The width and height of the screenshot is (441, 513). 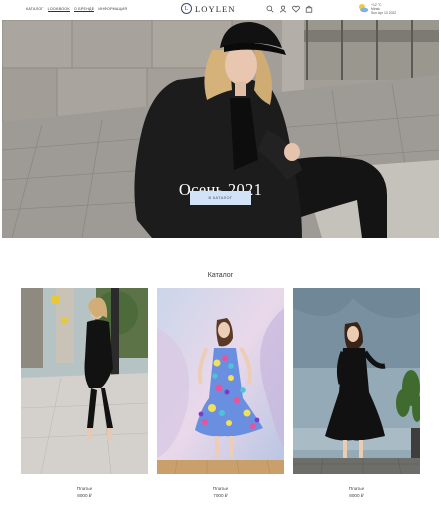 I want to click on catalog-title: Каталог, so click(x=220, y=275).